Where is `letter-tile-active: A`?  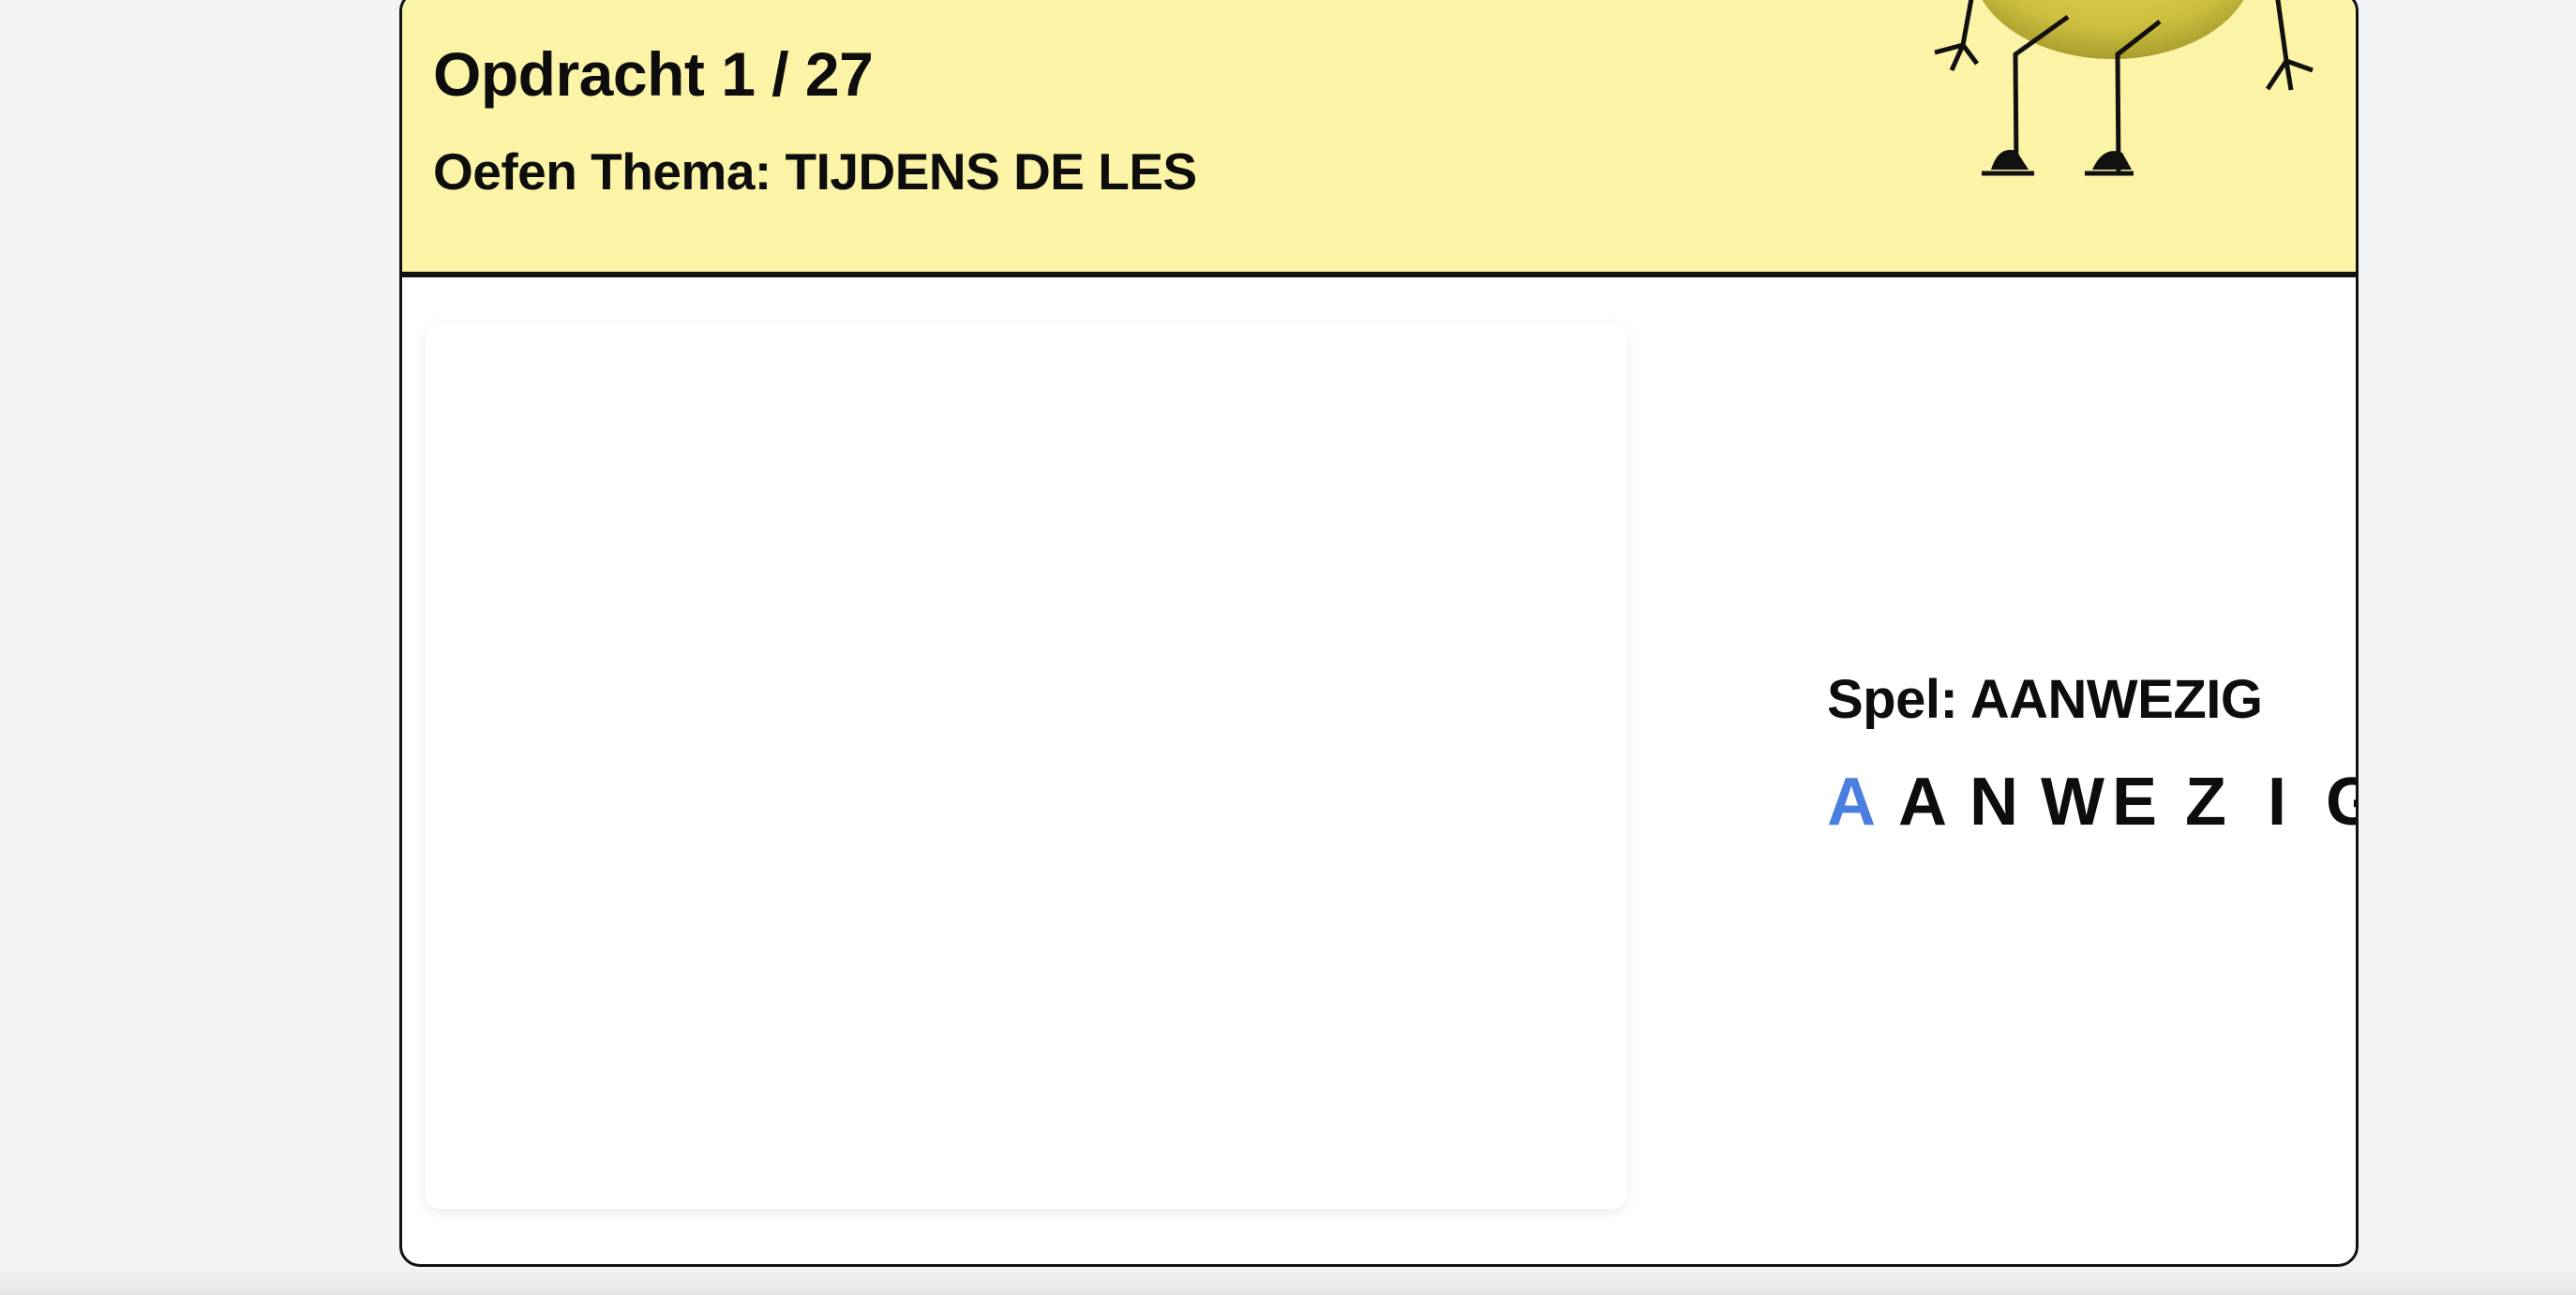 letter-tile-active: A is located at coordinates (1851, 802).